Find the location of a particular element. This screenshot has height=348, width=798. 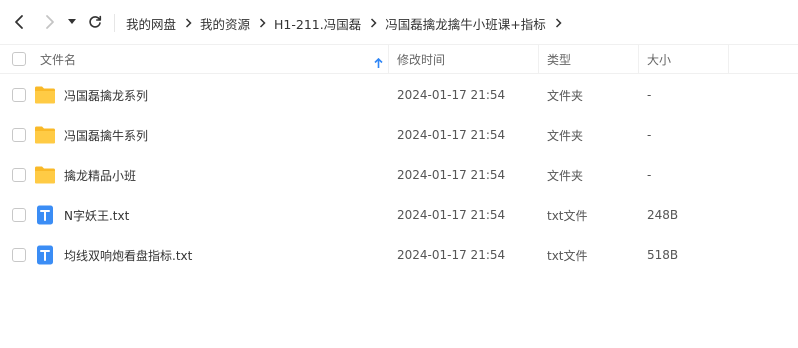

table-header: 文件名 修改时间 类型 大小 is located at coordinates (399, 59).